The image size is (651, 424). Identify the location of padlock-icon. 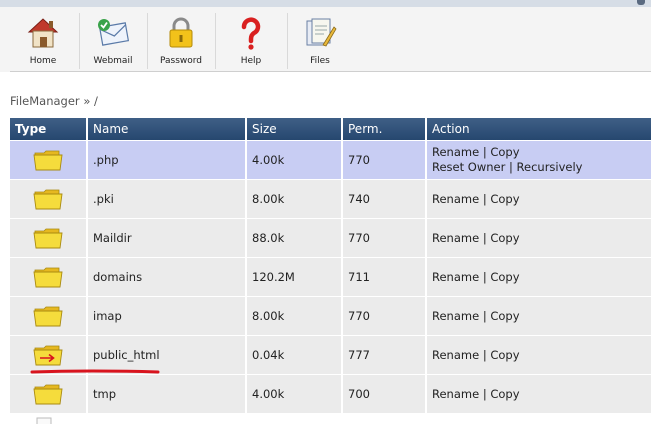
(181, 32).